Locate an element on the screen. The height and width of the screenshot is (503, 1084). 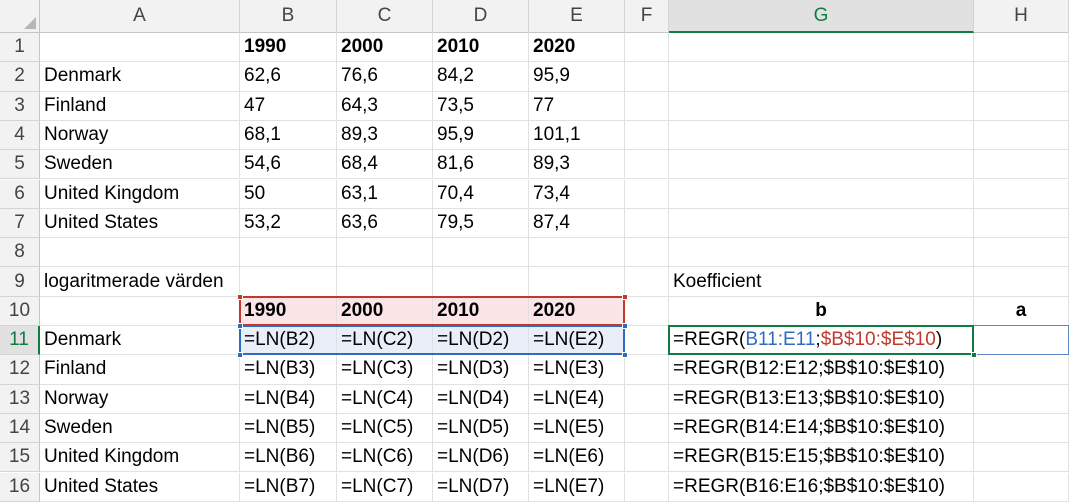
cell-d15: =LN(D6) is located at coordinates (481, 458).